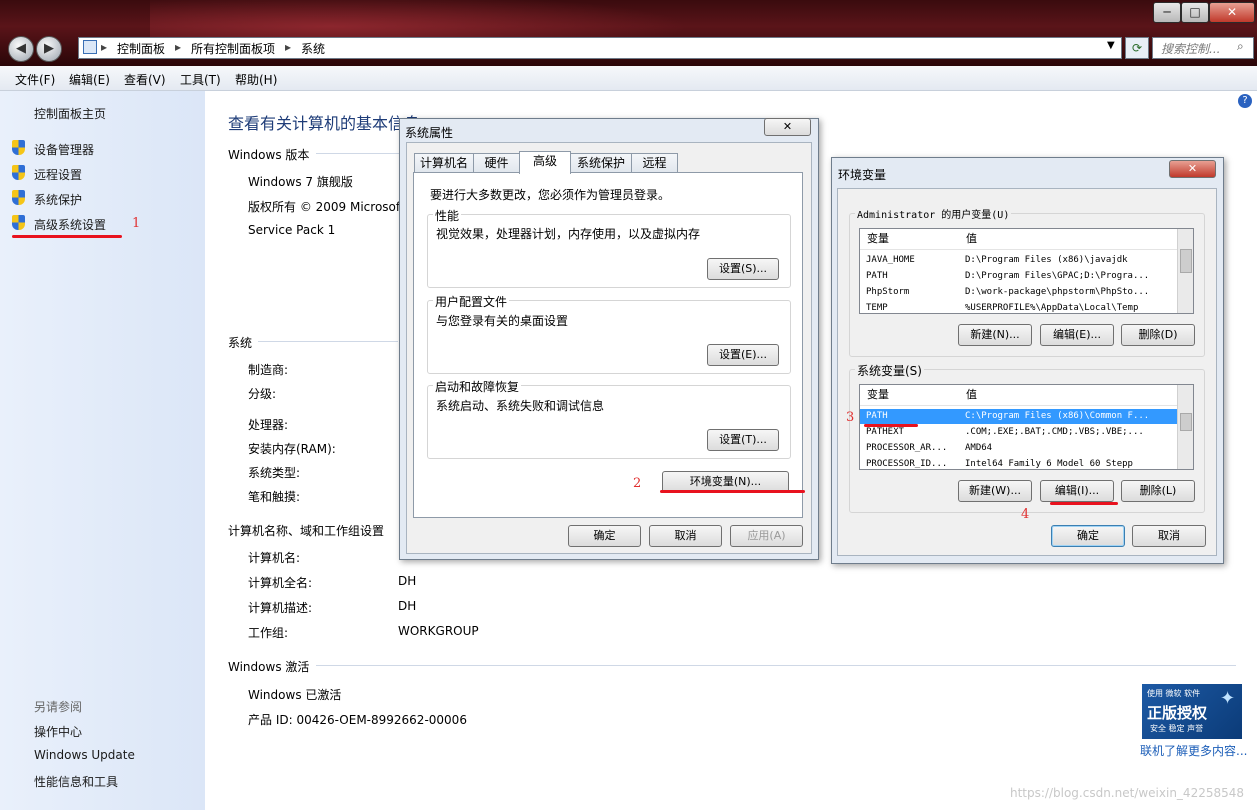  Describe the element at coordinates (1111, 45) in the screenshot. I see `dropdown-arrow-icon: ▼` at that location.